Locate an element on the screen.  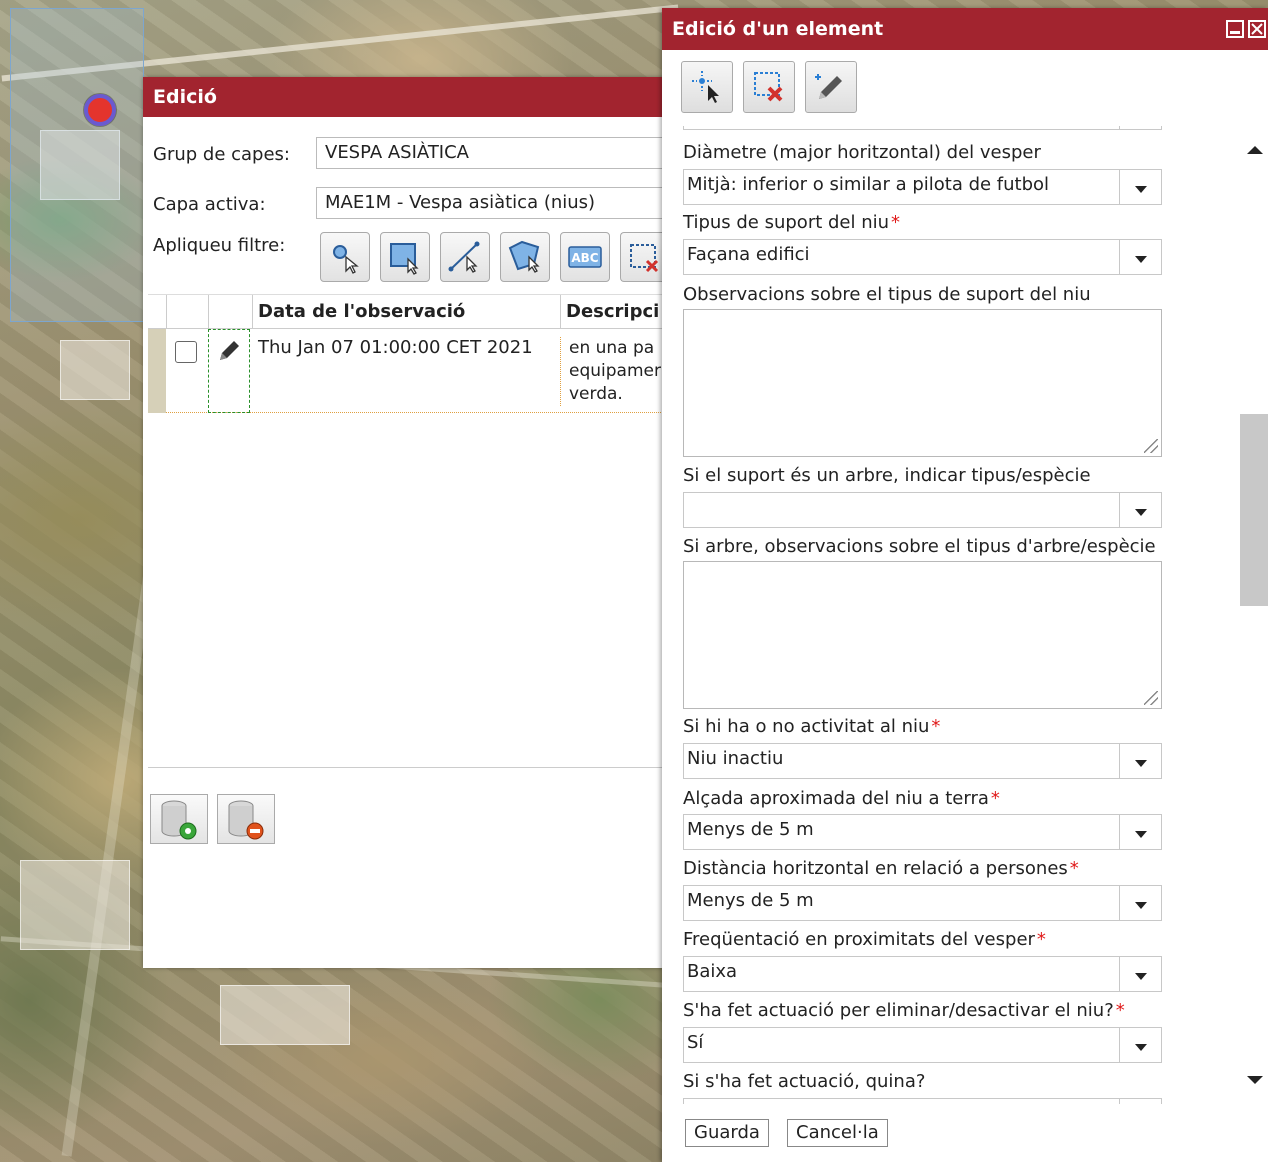
save-button: Guarda is located at coordinates (727, 1133).